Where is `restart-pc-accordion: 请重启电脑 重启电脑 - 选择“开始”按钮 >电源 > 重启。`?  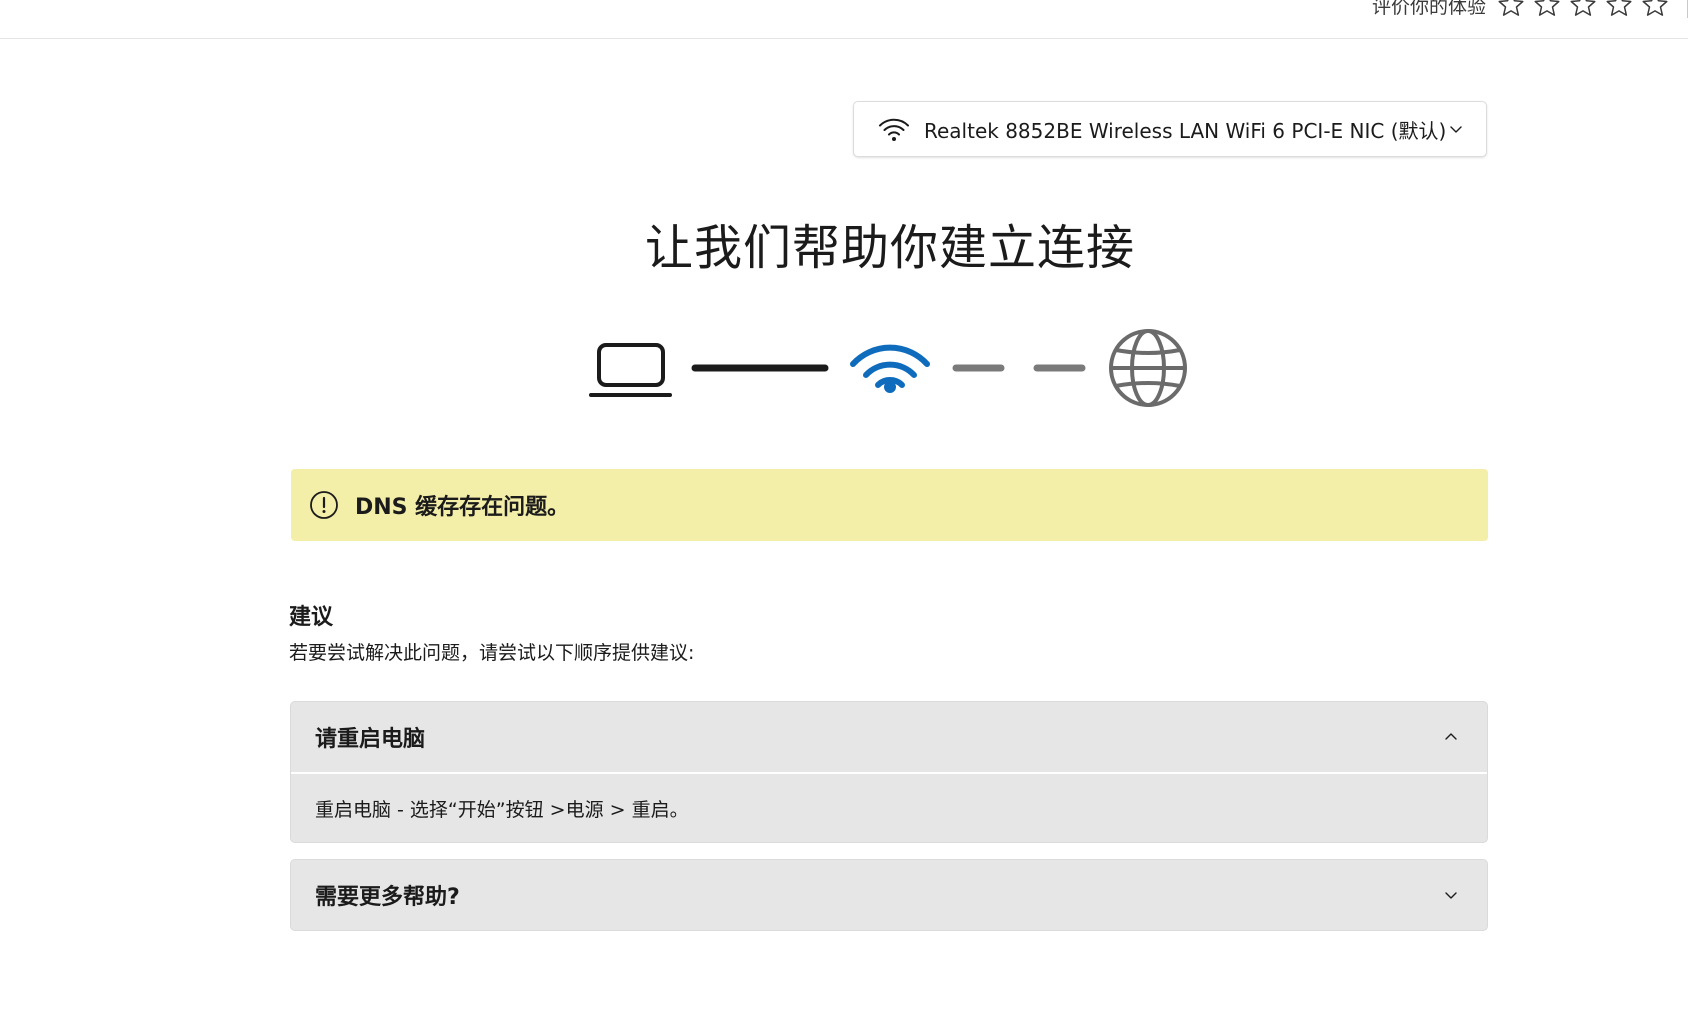 restart-pc-accordion: 请重启电脑 重启电脑 - 选择“开始”按钮 >电源 > 重启。 is located at coordinates (889, 772).